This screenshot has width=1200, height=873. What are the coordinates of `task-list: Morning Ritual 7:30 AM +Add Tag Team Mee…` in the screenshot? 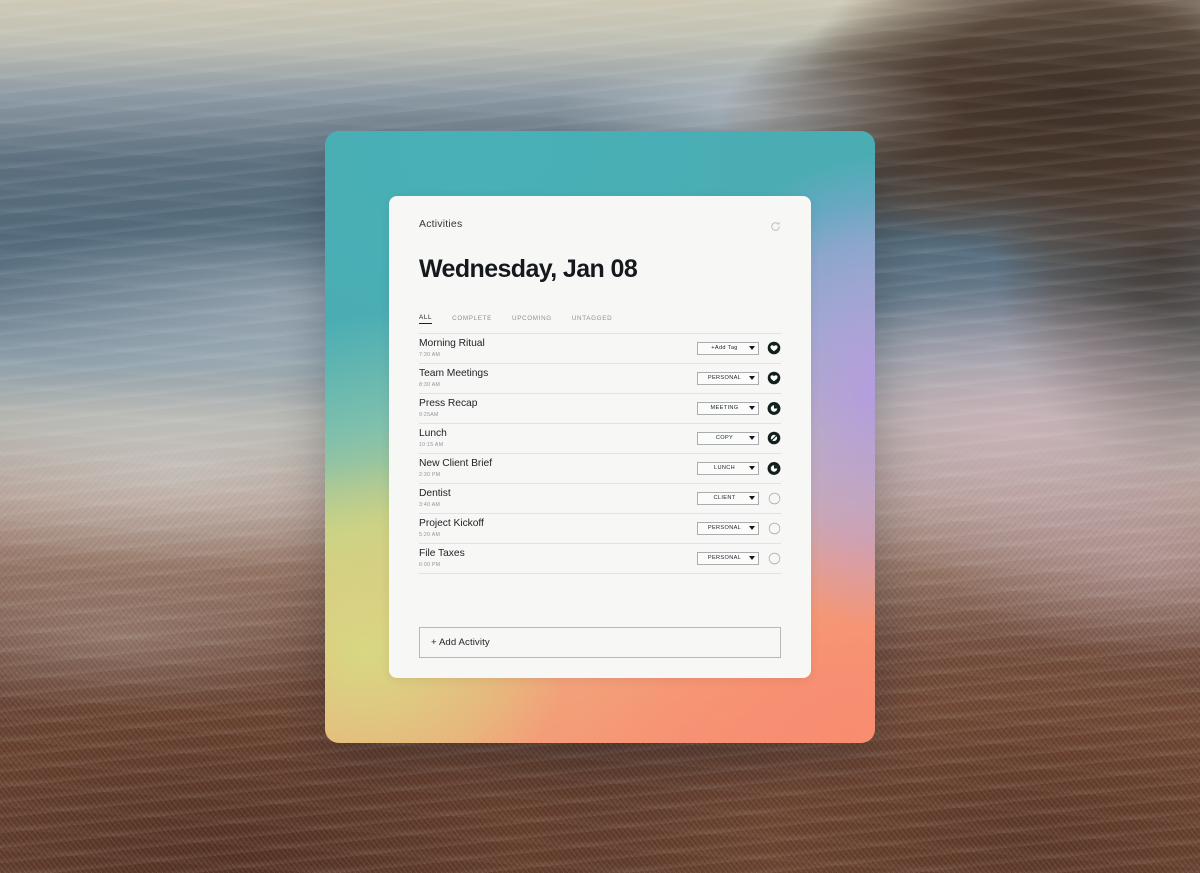 It's located at (600, 453).